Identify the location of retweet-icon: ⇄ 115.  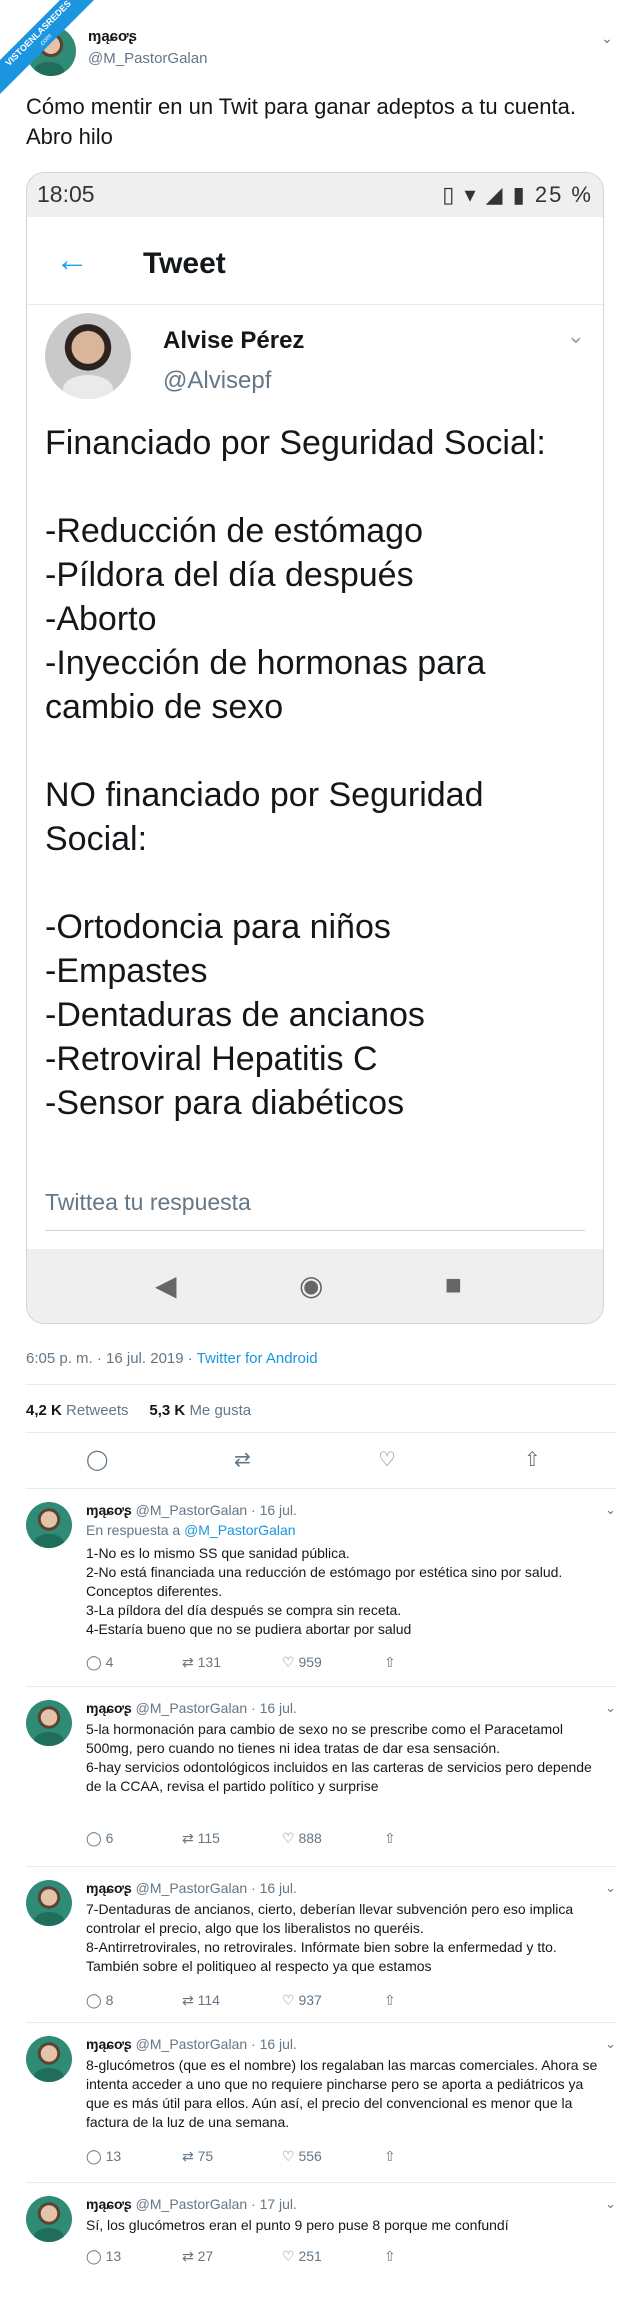
(201, 1838).